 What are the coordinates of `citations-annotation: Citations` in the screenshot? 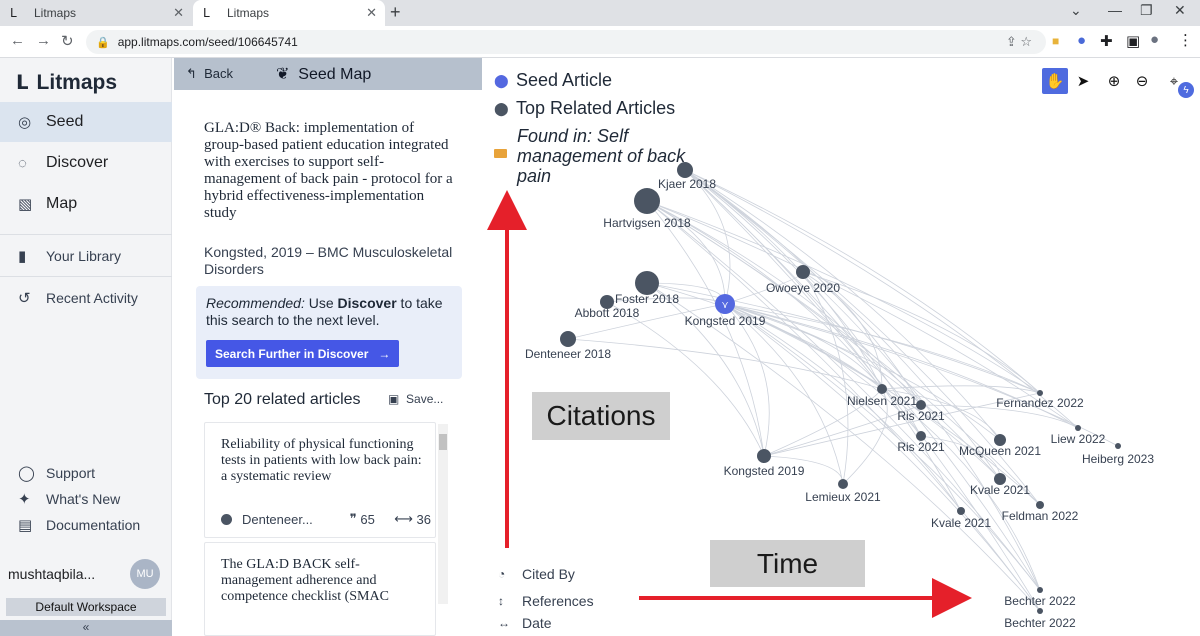 It's located at (601, 416).